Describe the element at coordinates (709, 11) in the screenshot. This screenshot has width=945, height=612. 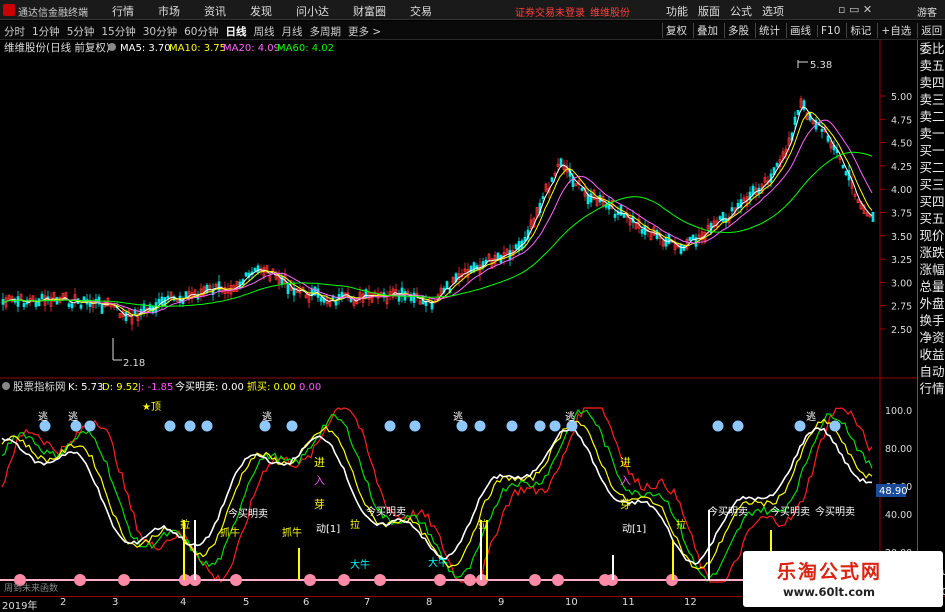
I see `right-menu-item-1: 版面` at that location.